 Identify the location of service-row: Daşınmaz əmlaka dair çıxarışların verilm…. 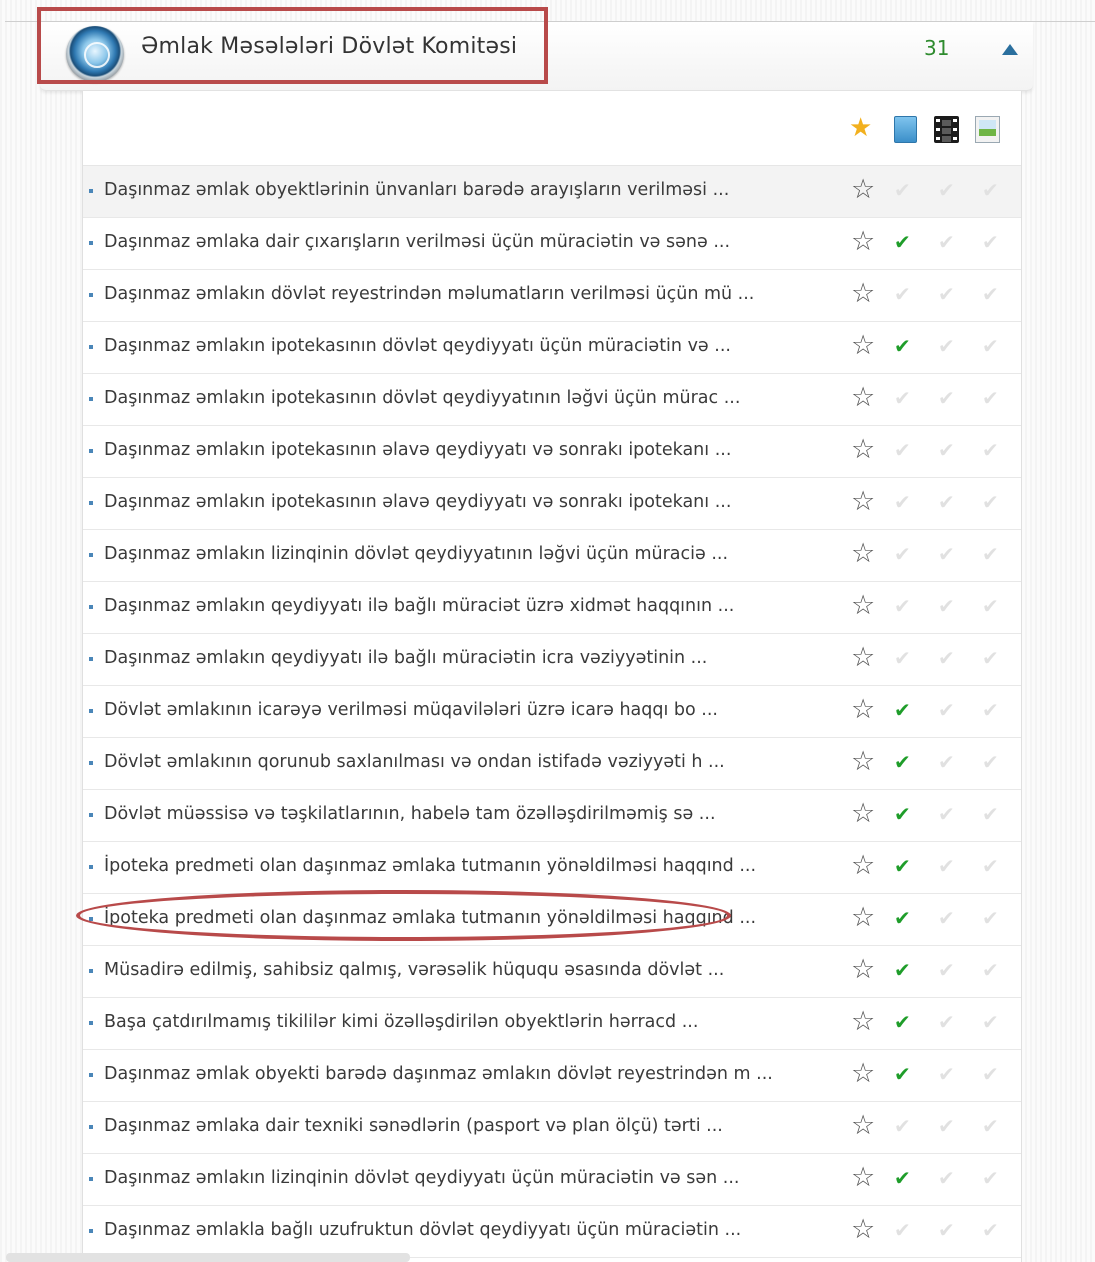
(552, 244).